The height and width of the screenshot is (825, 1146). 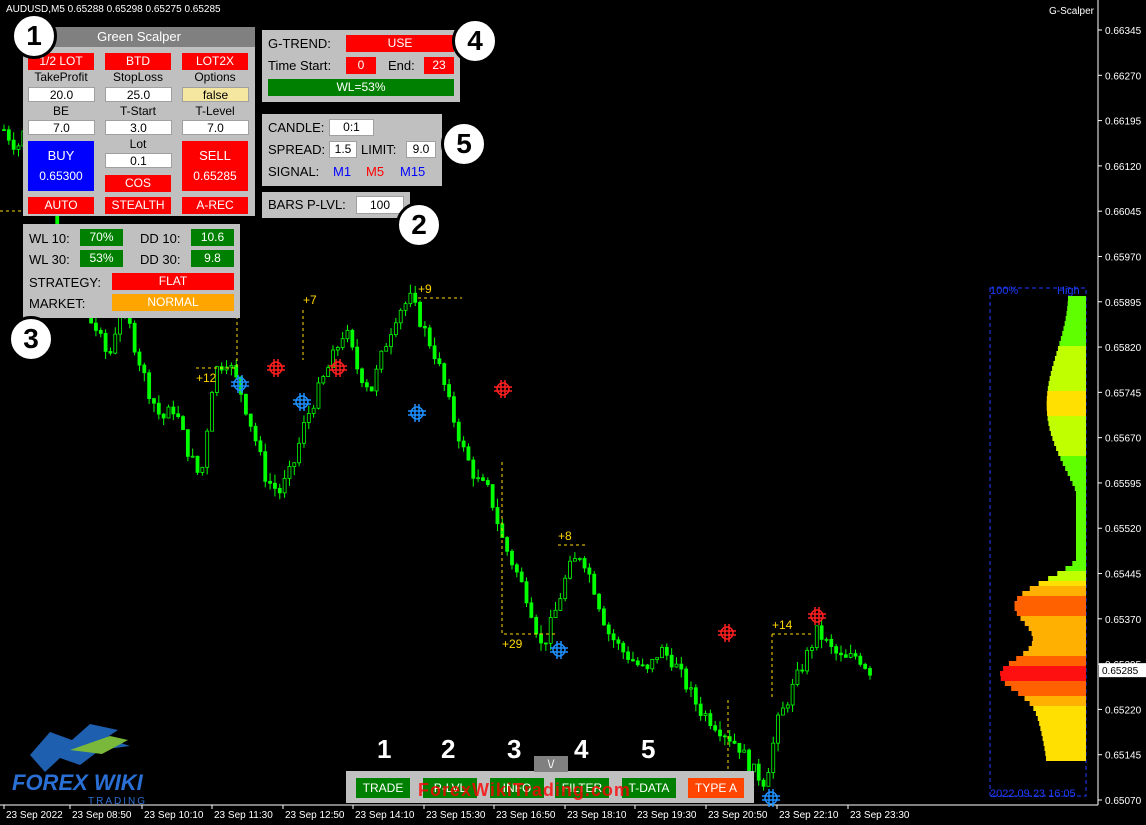 I want to click on profit-level-label: +29, so click(x=512, y=644).